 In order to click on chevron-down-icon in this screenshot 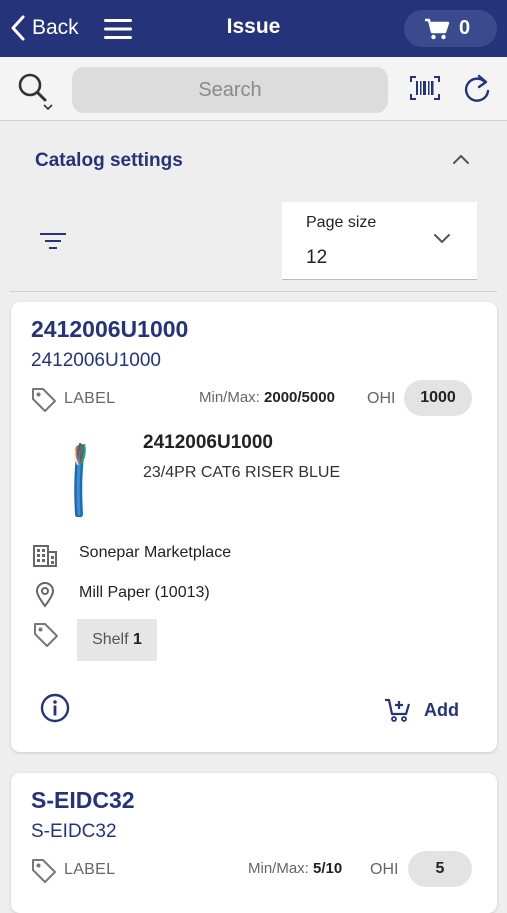, I will do `click(442, 239)`.